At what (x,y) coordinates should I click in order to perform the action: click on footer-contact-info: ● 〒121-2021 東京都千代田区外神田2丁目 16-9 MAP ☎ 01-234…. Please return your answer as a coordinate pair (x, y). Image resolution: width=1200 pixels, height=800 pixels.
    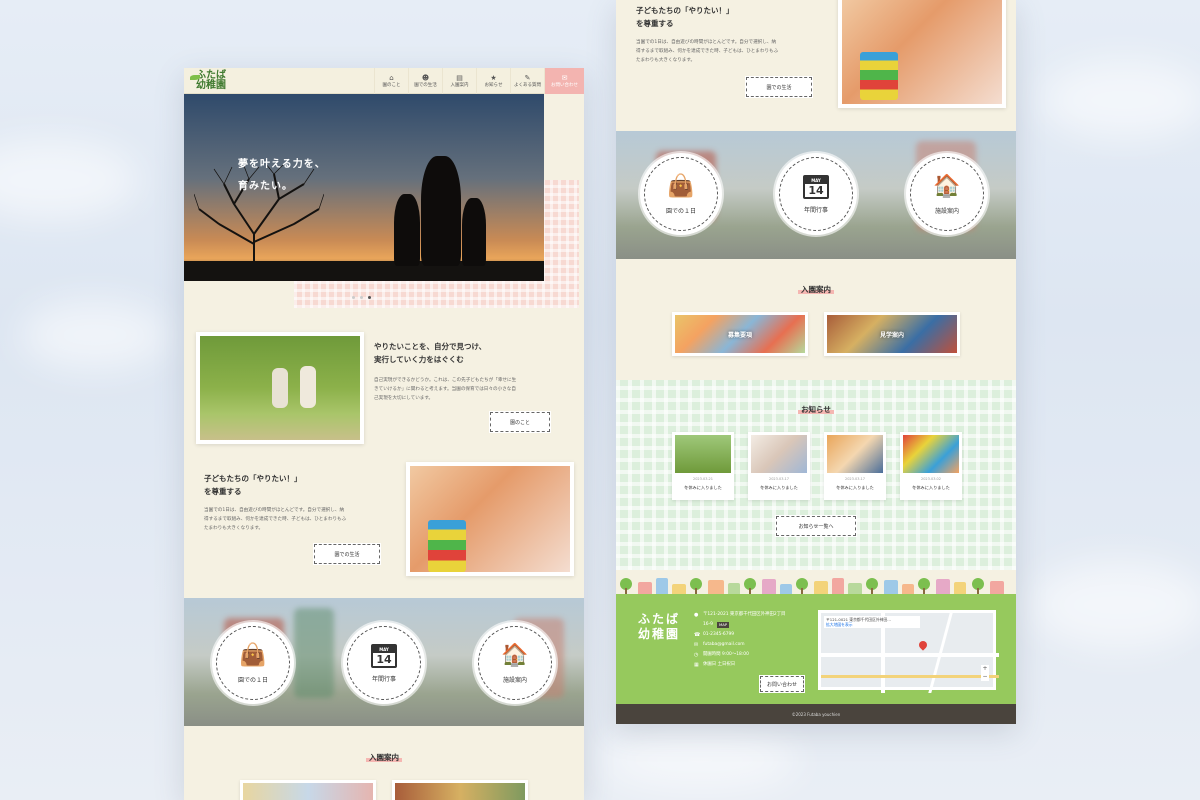
    Looking at the image, I should click on (739, 640).